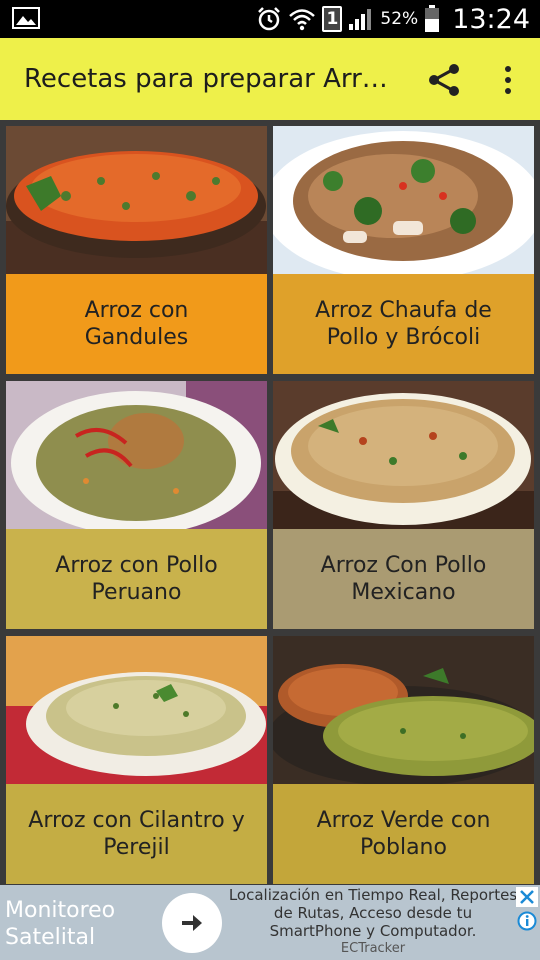 The width and height of the screenshot is (540, 960). What do you see at coordinates (403, 337) in the screenshot?
I see `recipe-title-line2: Pollo y Brócoli` at bounding box center [403, 337].